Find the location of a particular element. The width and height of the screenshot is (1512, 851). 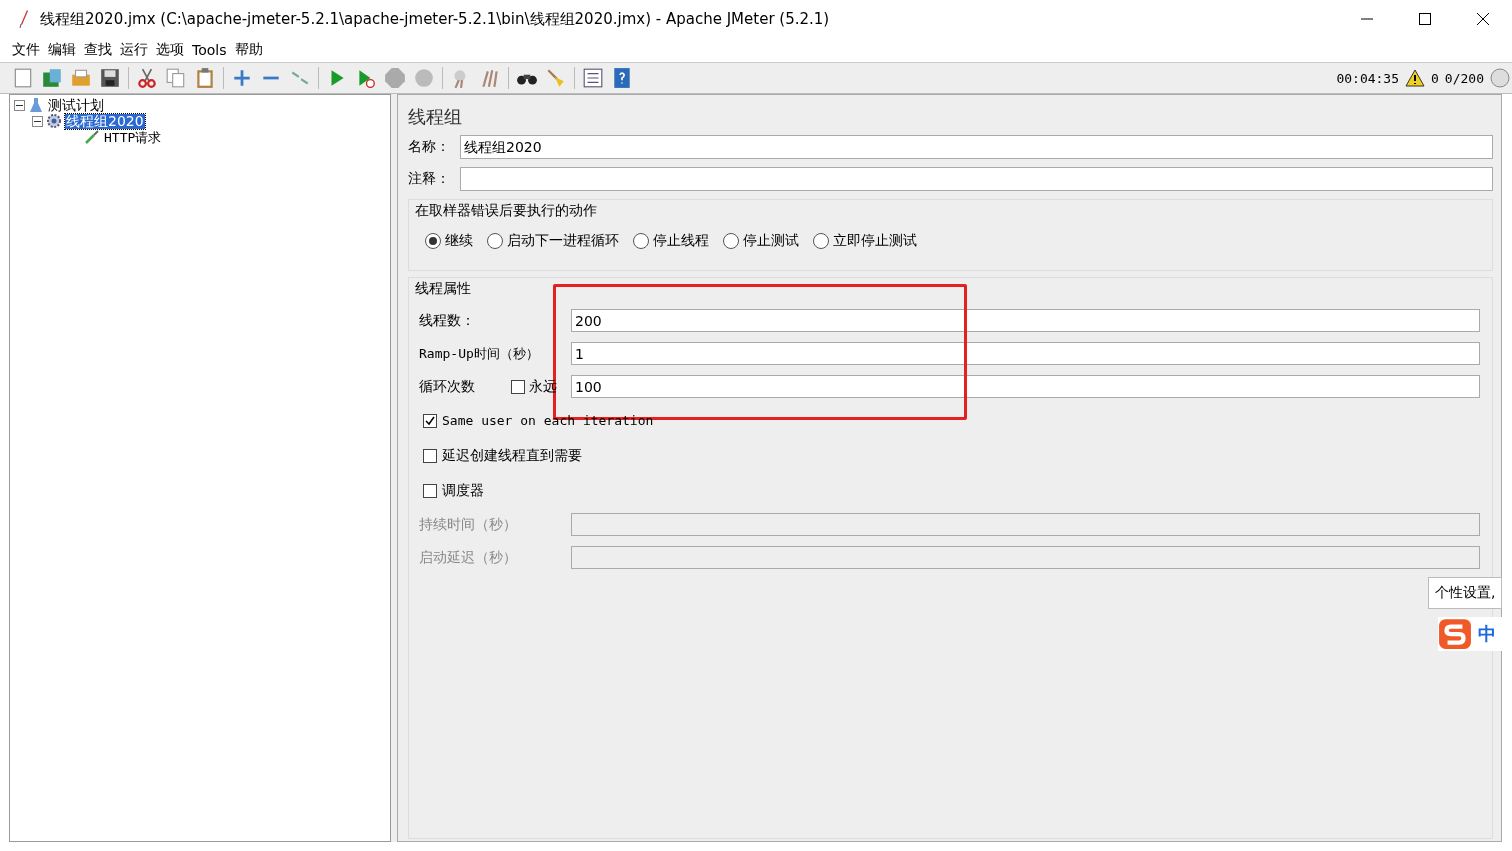

menu-item: 选项 is located at coordinates (170, 50).